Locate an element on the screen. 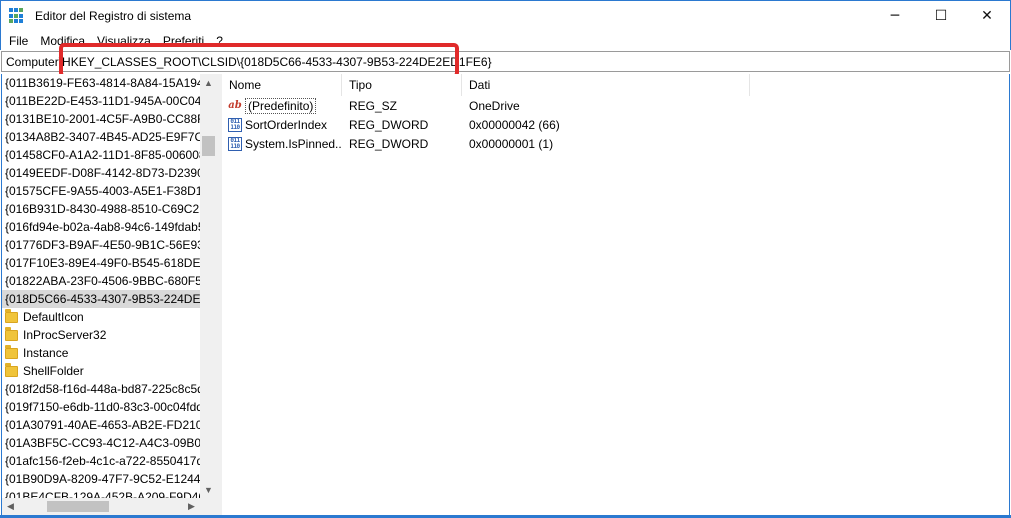  hscroll-thumb is located at coordinates (78, 506).